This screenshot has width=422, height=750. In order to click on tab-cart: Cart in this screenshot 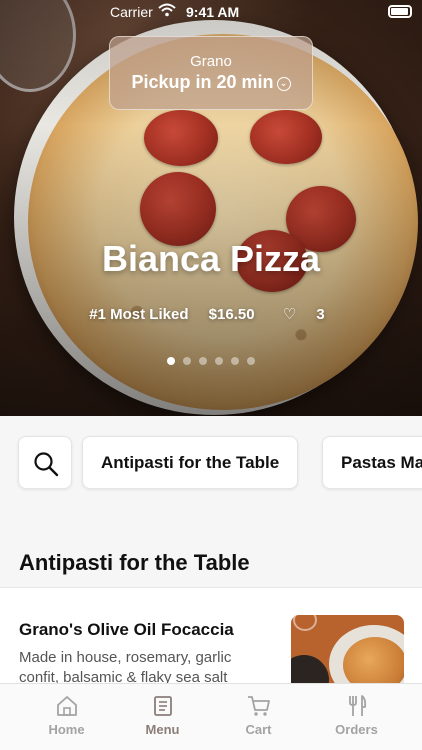, I will do `click(258, 717)`.